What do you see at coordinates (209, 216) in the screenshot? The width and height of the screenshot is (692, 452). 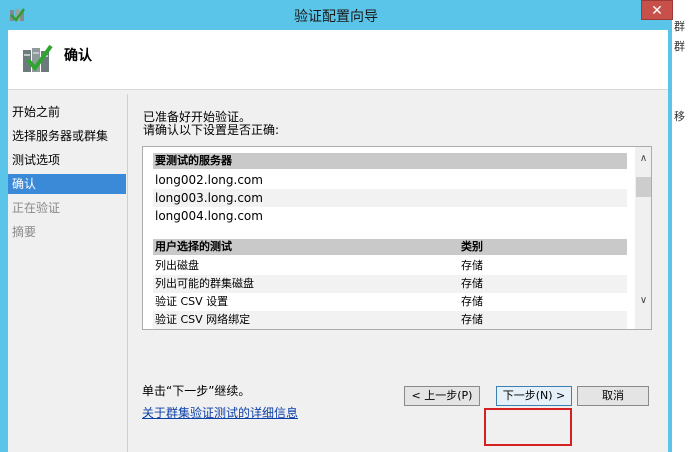 I see `server-row: long004.long.com` at bounding box center [209, 216].